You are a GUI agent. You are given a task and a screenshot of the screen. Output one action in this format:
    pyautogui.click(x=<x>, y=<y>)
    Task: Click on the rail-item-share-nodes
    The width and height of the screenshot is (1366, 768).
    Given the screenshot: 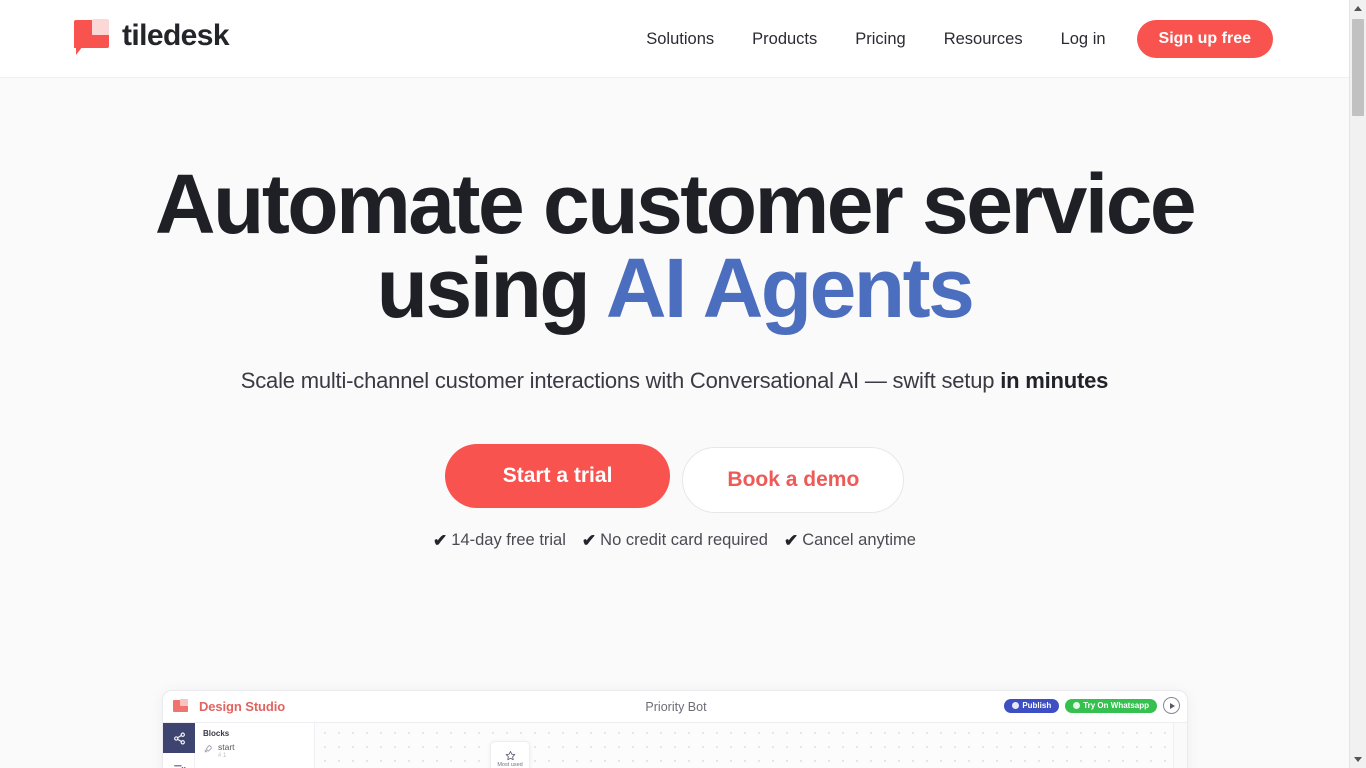 What is the action you would take?
    pyautogui.click(x=179, y=738)
    